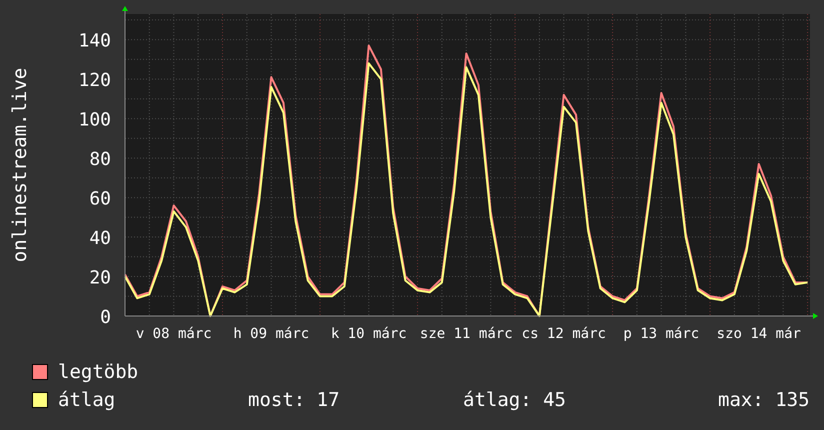 The image size is (824, 430). What do you see at coordinates (100, 239) in the screenshot?
I see `y-tick-label: 40` at bounding box center [100, 239].